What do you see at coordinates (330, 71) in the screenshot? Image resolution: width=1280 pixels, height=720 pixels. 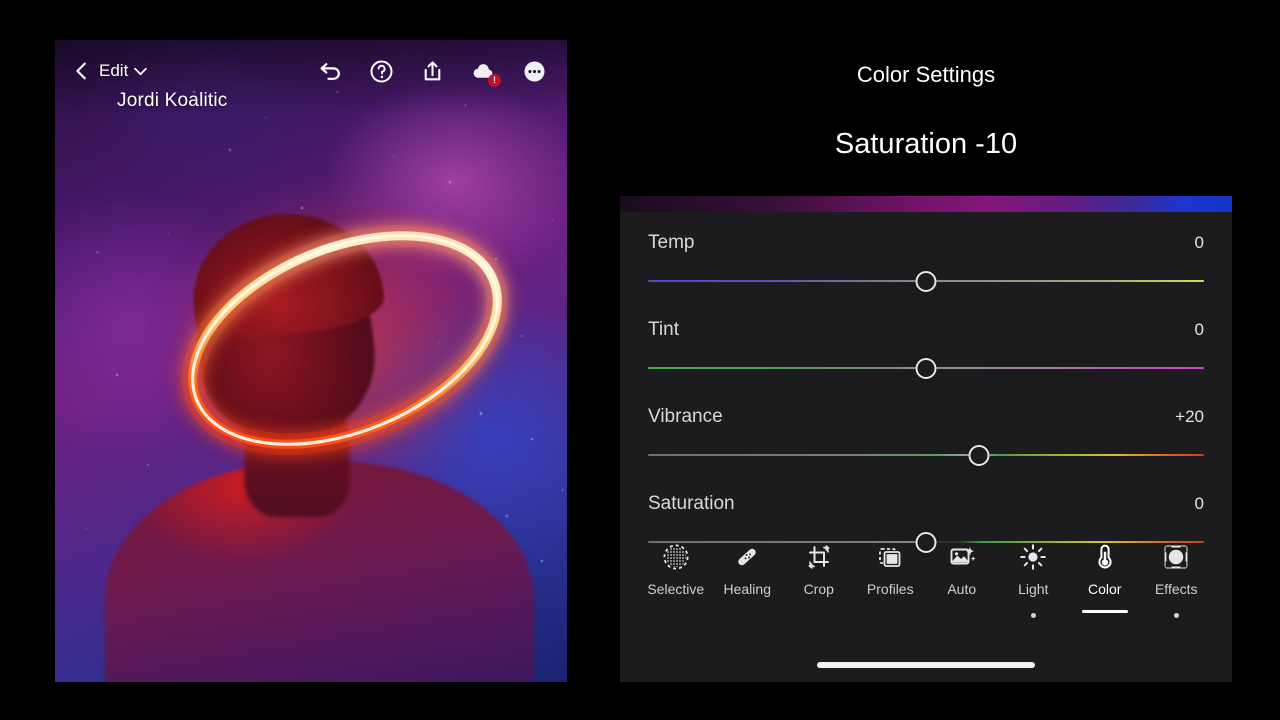 I see `undo-icon` at bounding box center [330, 71].